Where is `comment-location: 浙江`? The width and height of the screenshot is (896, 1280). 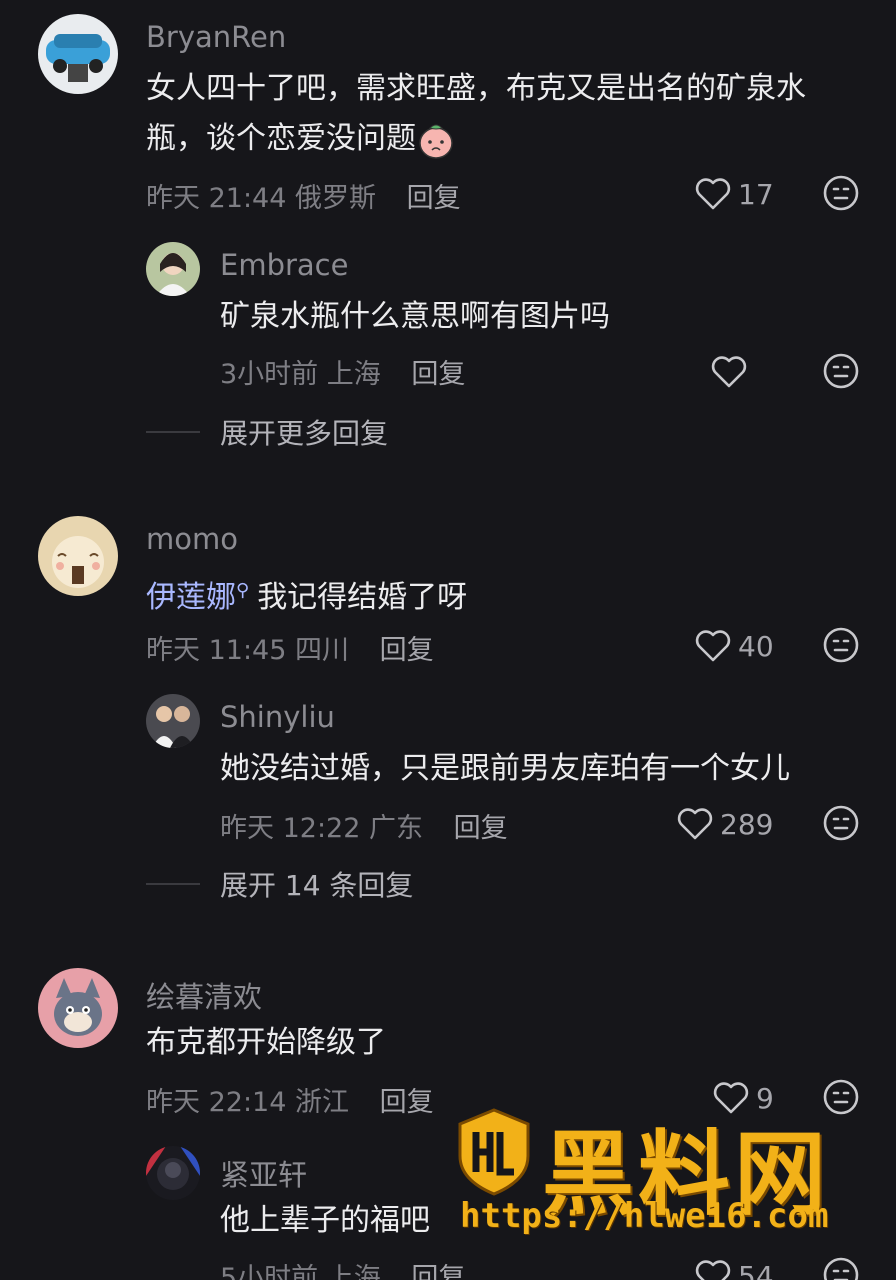 comment-location: 浙江 is located at coordinates (322, 1102).